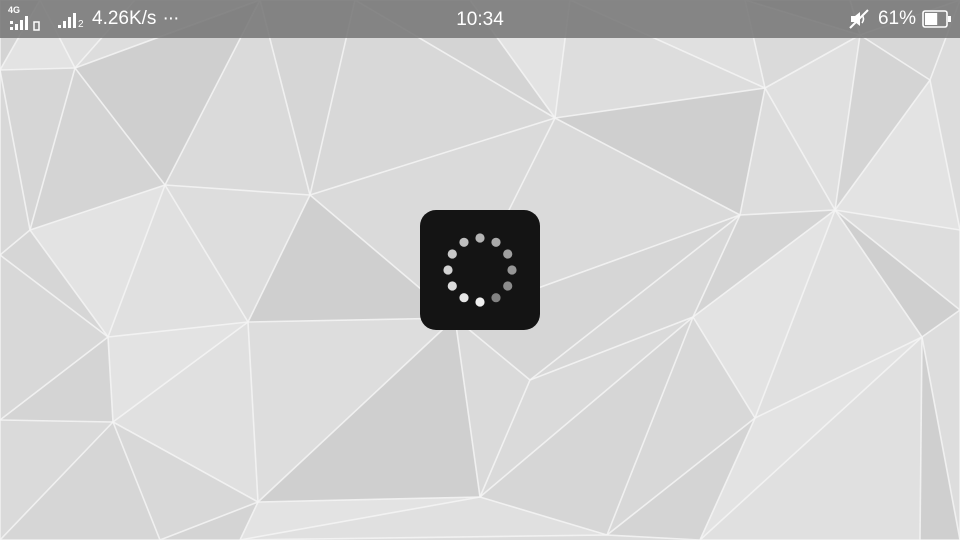  Describe the element at coordinates (124, 18) in the screenshot. I see `network-speed: 4.26K/s` at that location.